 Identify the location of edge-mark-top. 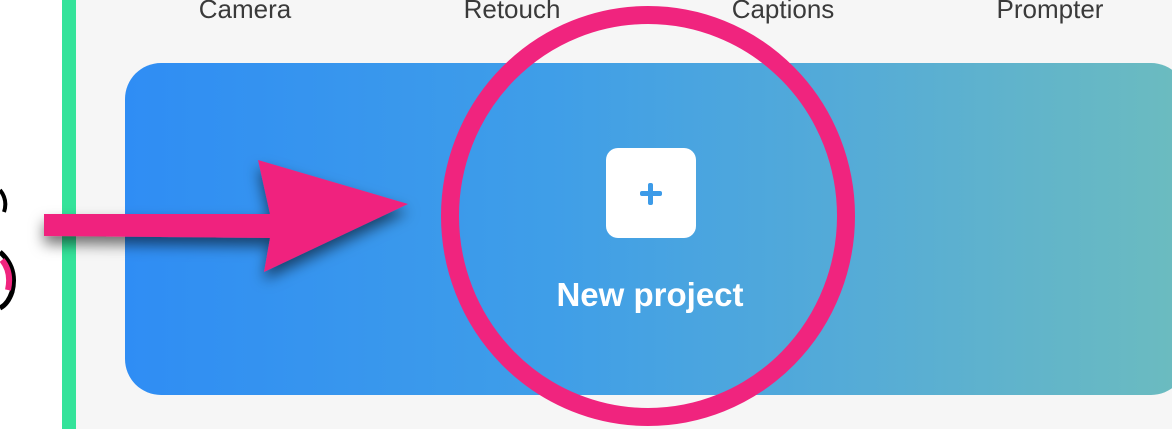
(4, 200).